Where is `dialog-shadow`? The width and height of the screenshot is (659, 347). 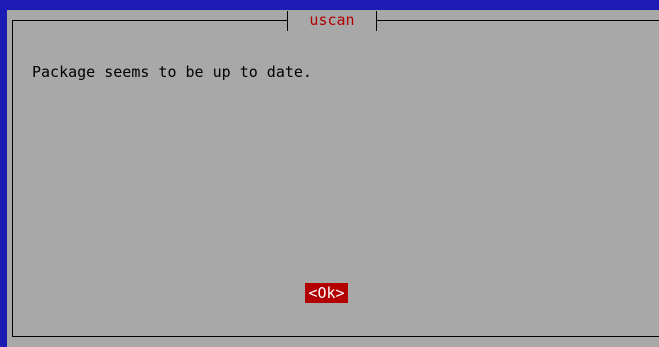
dialog-shadow is located at coordinates (333, 344).